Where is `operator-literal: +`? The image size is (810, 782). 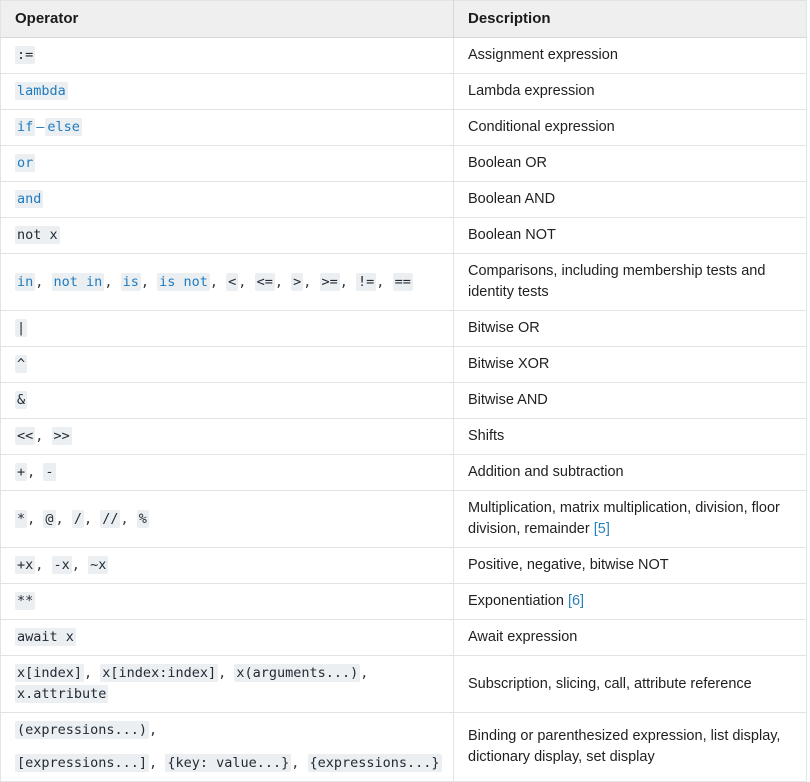 operator-literal: + is located at coordinates (21, 472).